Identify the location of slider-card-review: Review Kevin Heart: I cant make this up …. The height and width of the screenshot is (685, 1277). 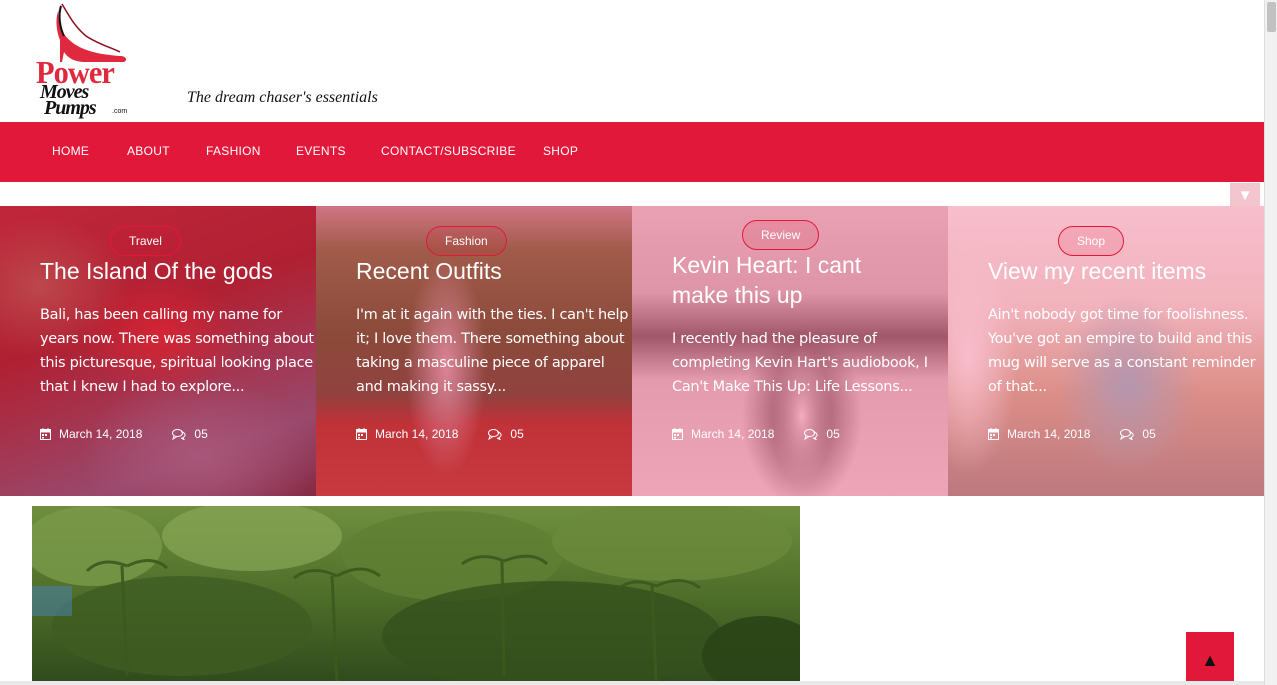
(790, 351).